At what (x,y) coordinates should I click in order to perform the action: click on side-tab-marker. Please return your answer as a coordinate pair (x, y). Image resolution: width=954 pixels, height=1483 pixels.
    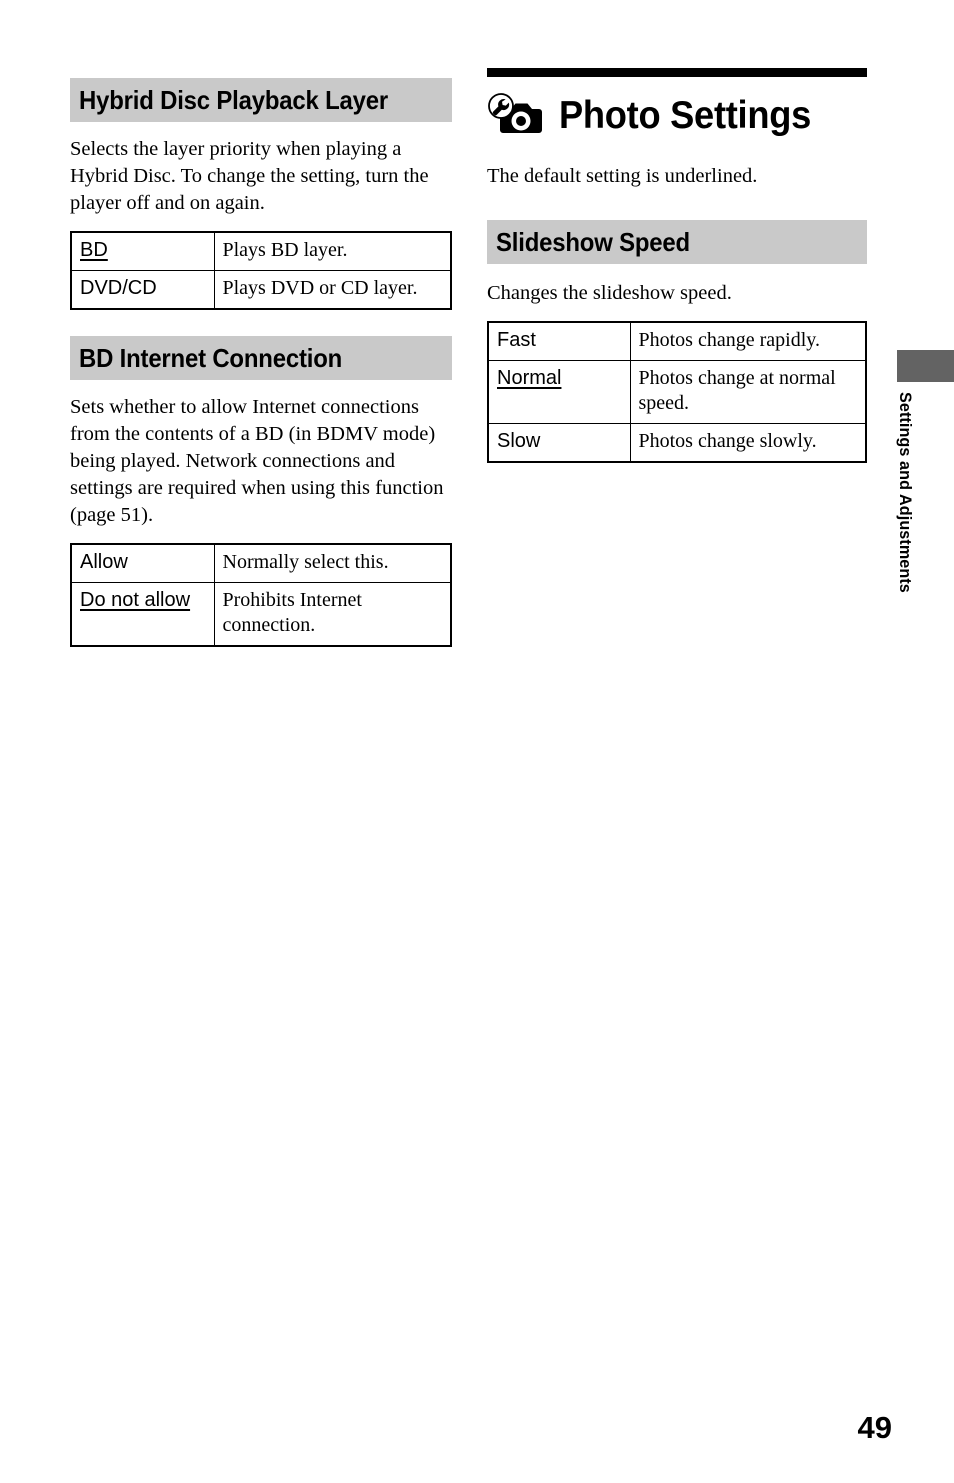
    Looking at the image, I should click on (925, 366).